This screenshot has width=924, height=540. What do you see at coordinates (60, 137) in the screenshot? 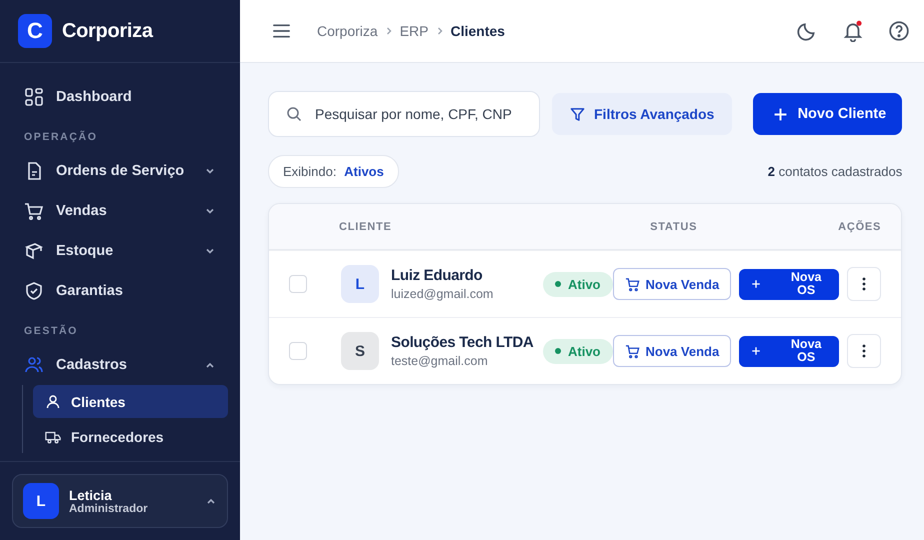
I see `section-heading: OPERAÇÃO` at bounding box center [60, 137].